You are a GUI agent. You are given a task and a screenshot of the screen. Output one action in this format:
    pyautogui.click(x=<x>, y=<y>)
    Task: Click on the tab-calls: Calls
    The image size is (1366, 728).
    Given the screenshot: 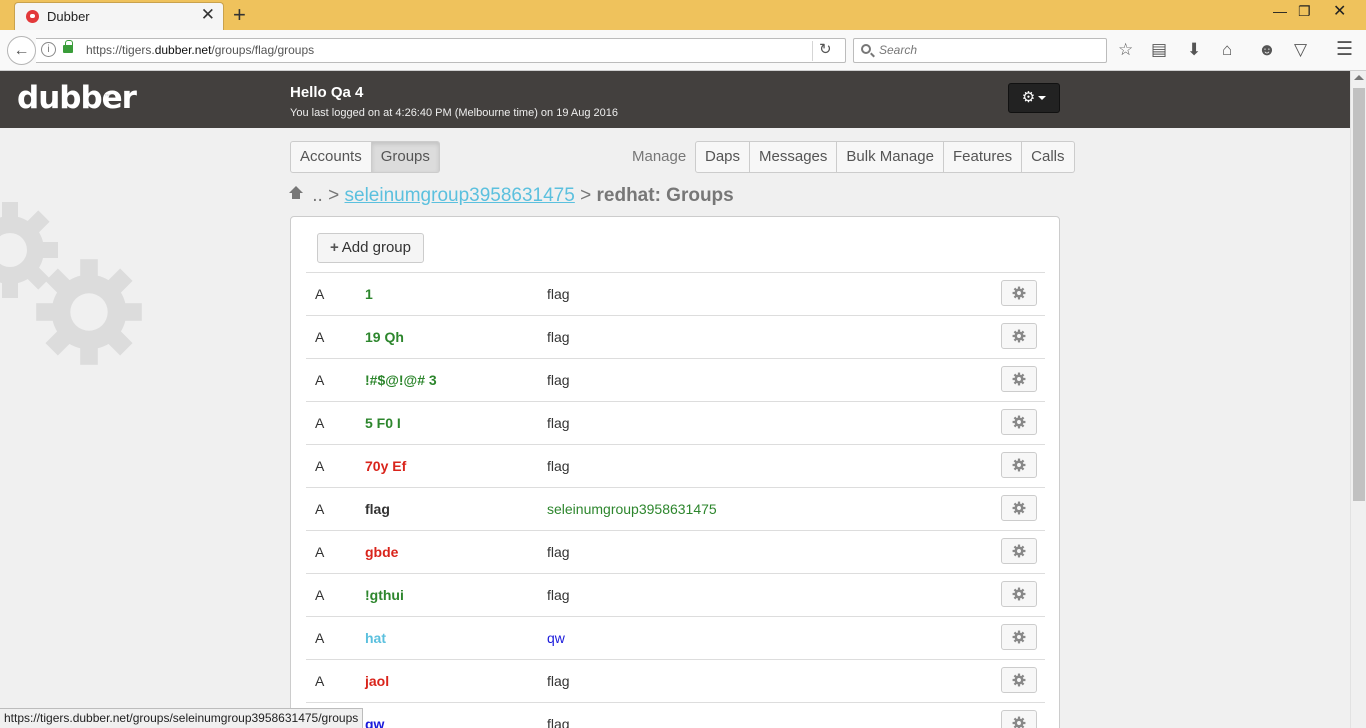 What is the action you would take?
    pyautogui.click(x=1048, y=157)
    